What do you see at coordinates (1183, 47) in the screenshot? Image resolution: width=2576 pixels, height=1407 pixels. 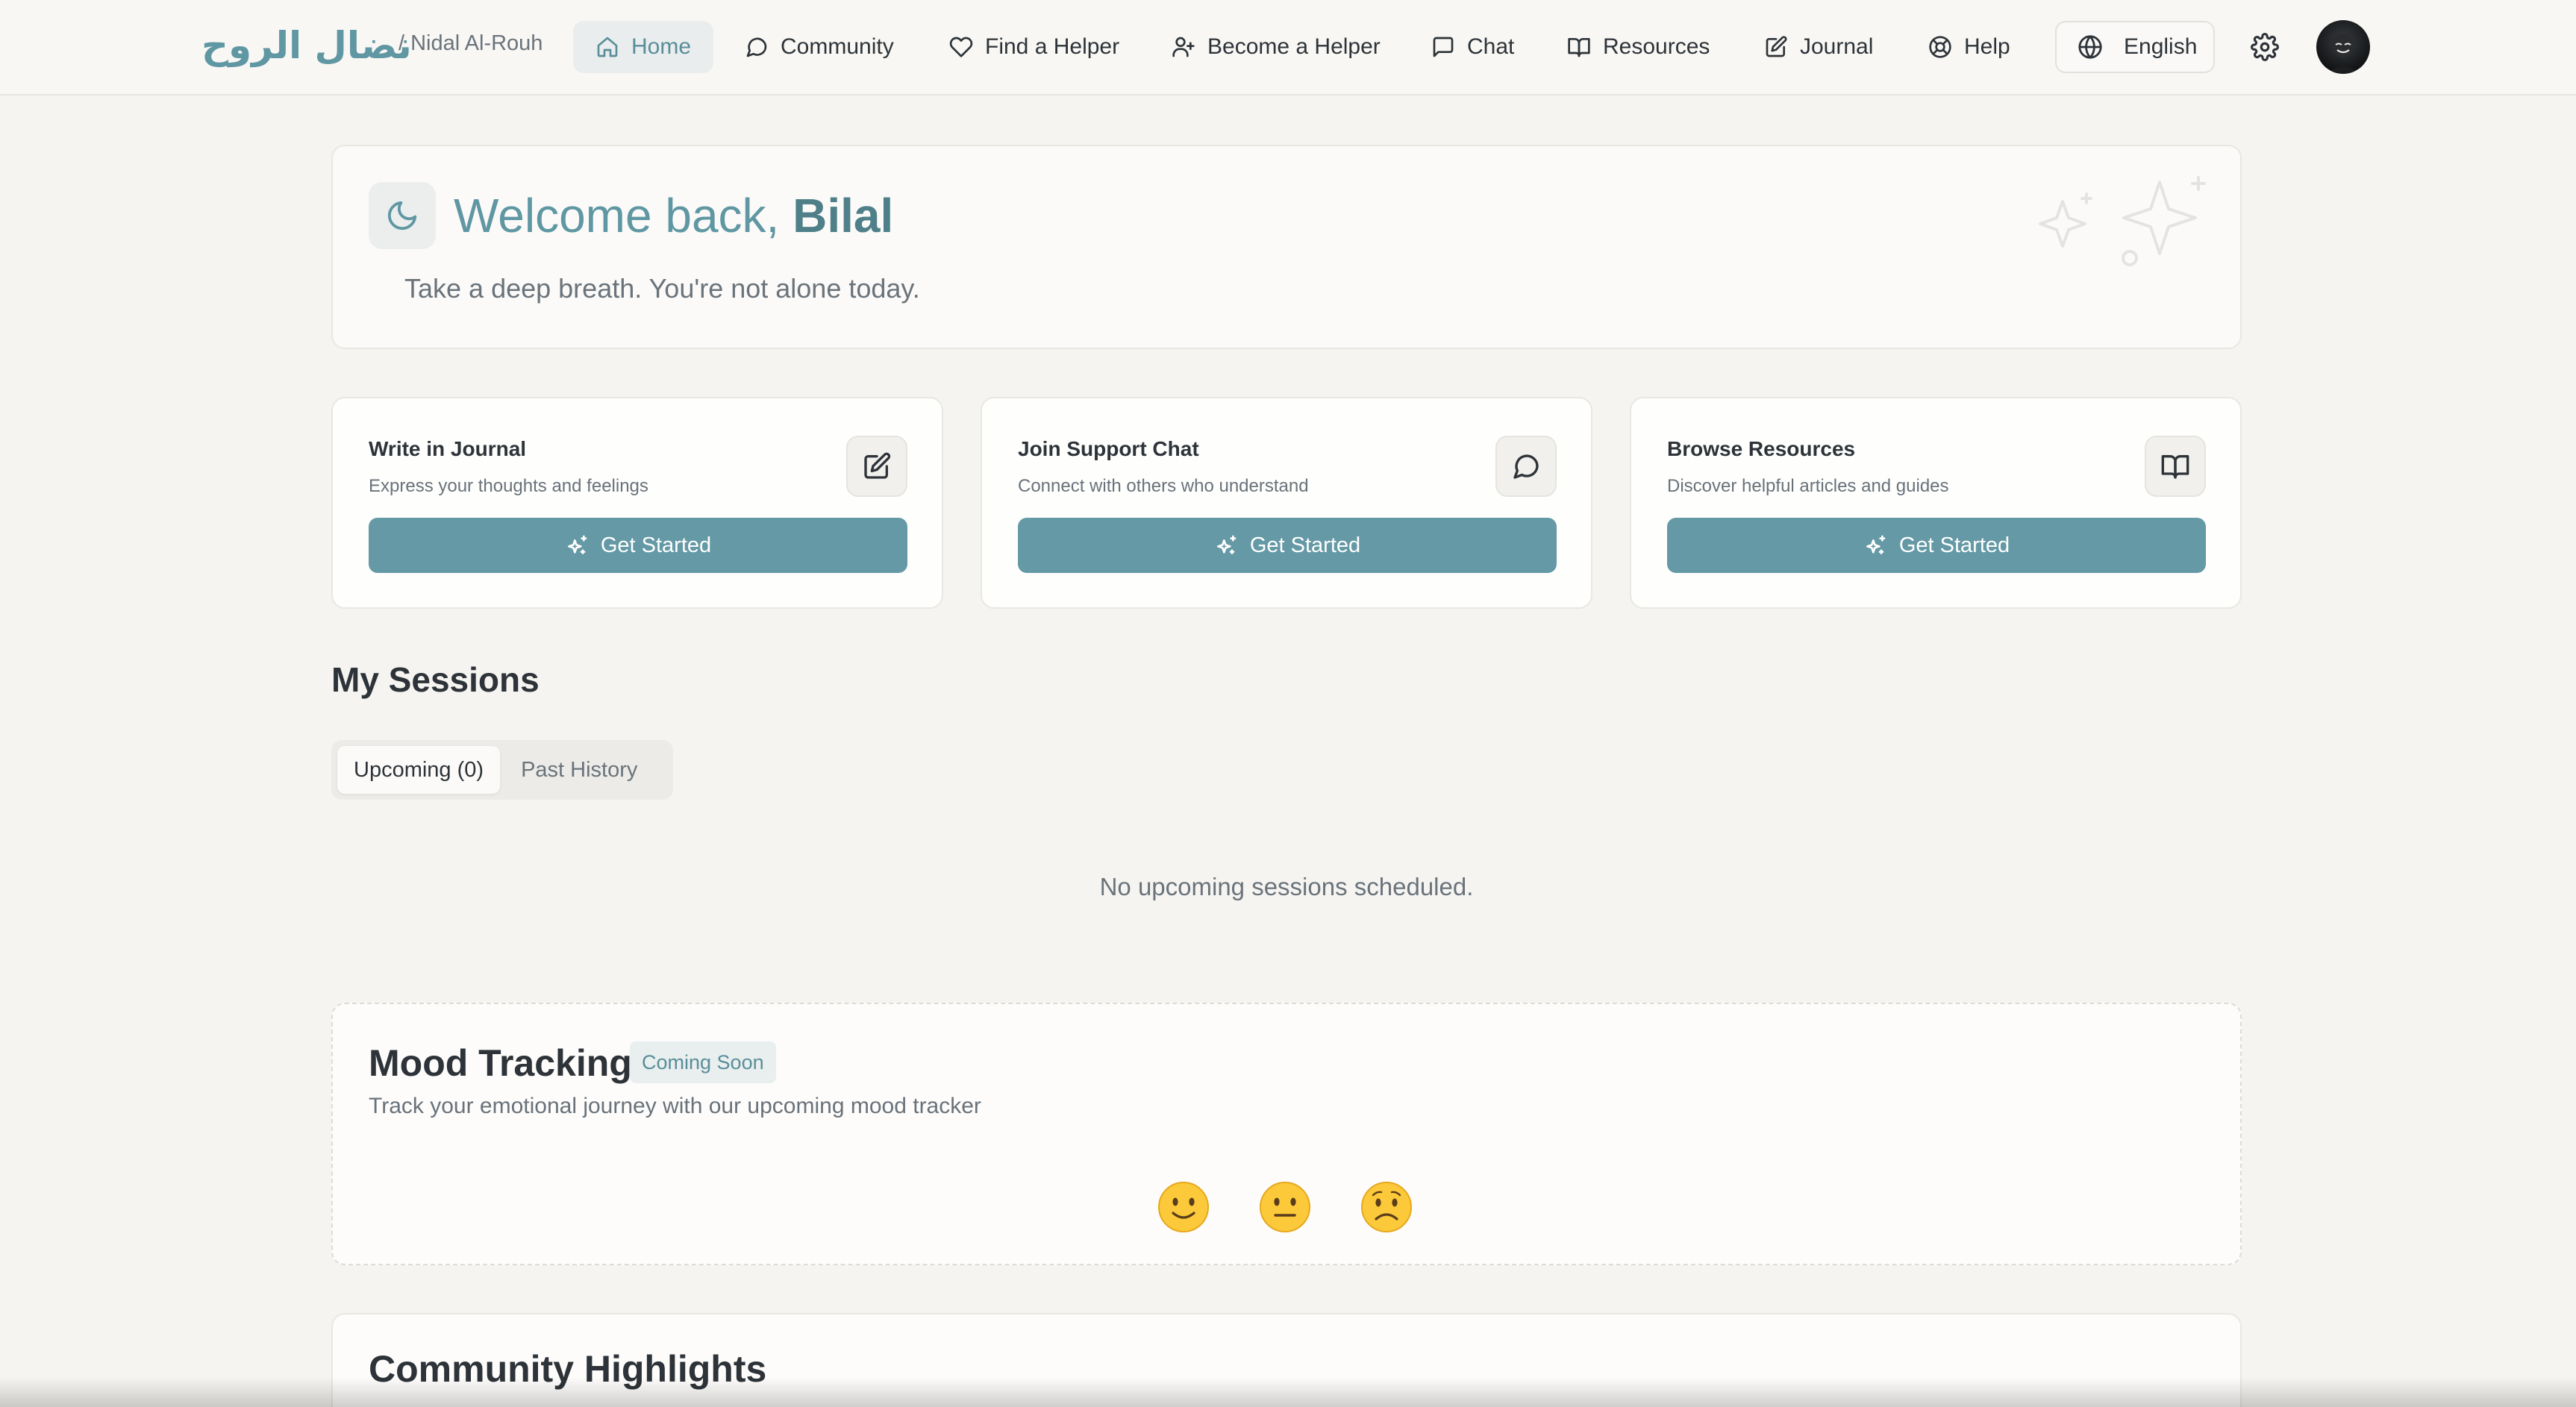 I see `user-plus-icon` at bounding box center [1183, 47].